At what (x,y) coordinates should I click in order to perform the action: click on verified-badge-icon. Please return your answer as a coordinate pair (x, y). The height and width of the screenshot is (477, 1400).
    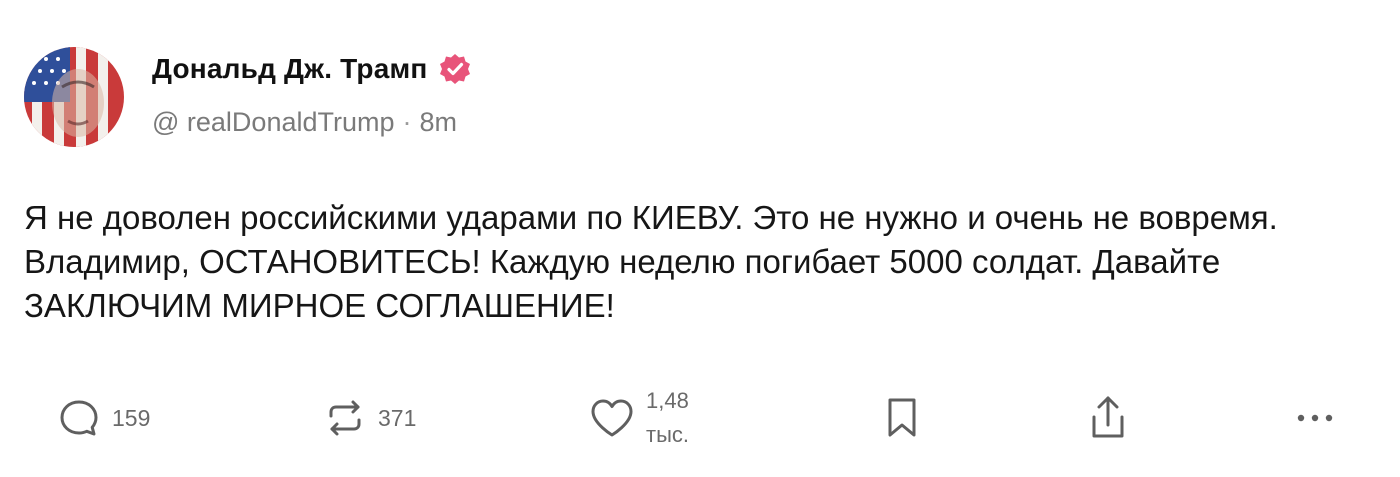
    Looking at the image, I should click on (455, 69).